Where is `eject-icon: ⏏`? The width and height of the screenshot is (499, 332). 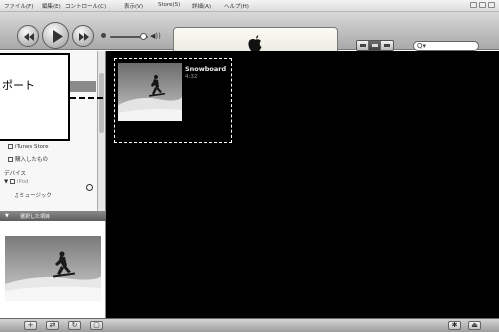 eject-icon: ⏏ is located at coordinates (474, 325).